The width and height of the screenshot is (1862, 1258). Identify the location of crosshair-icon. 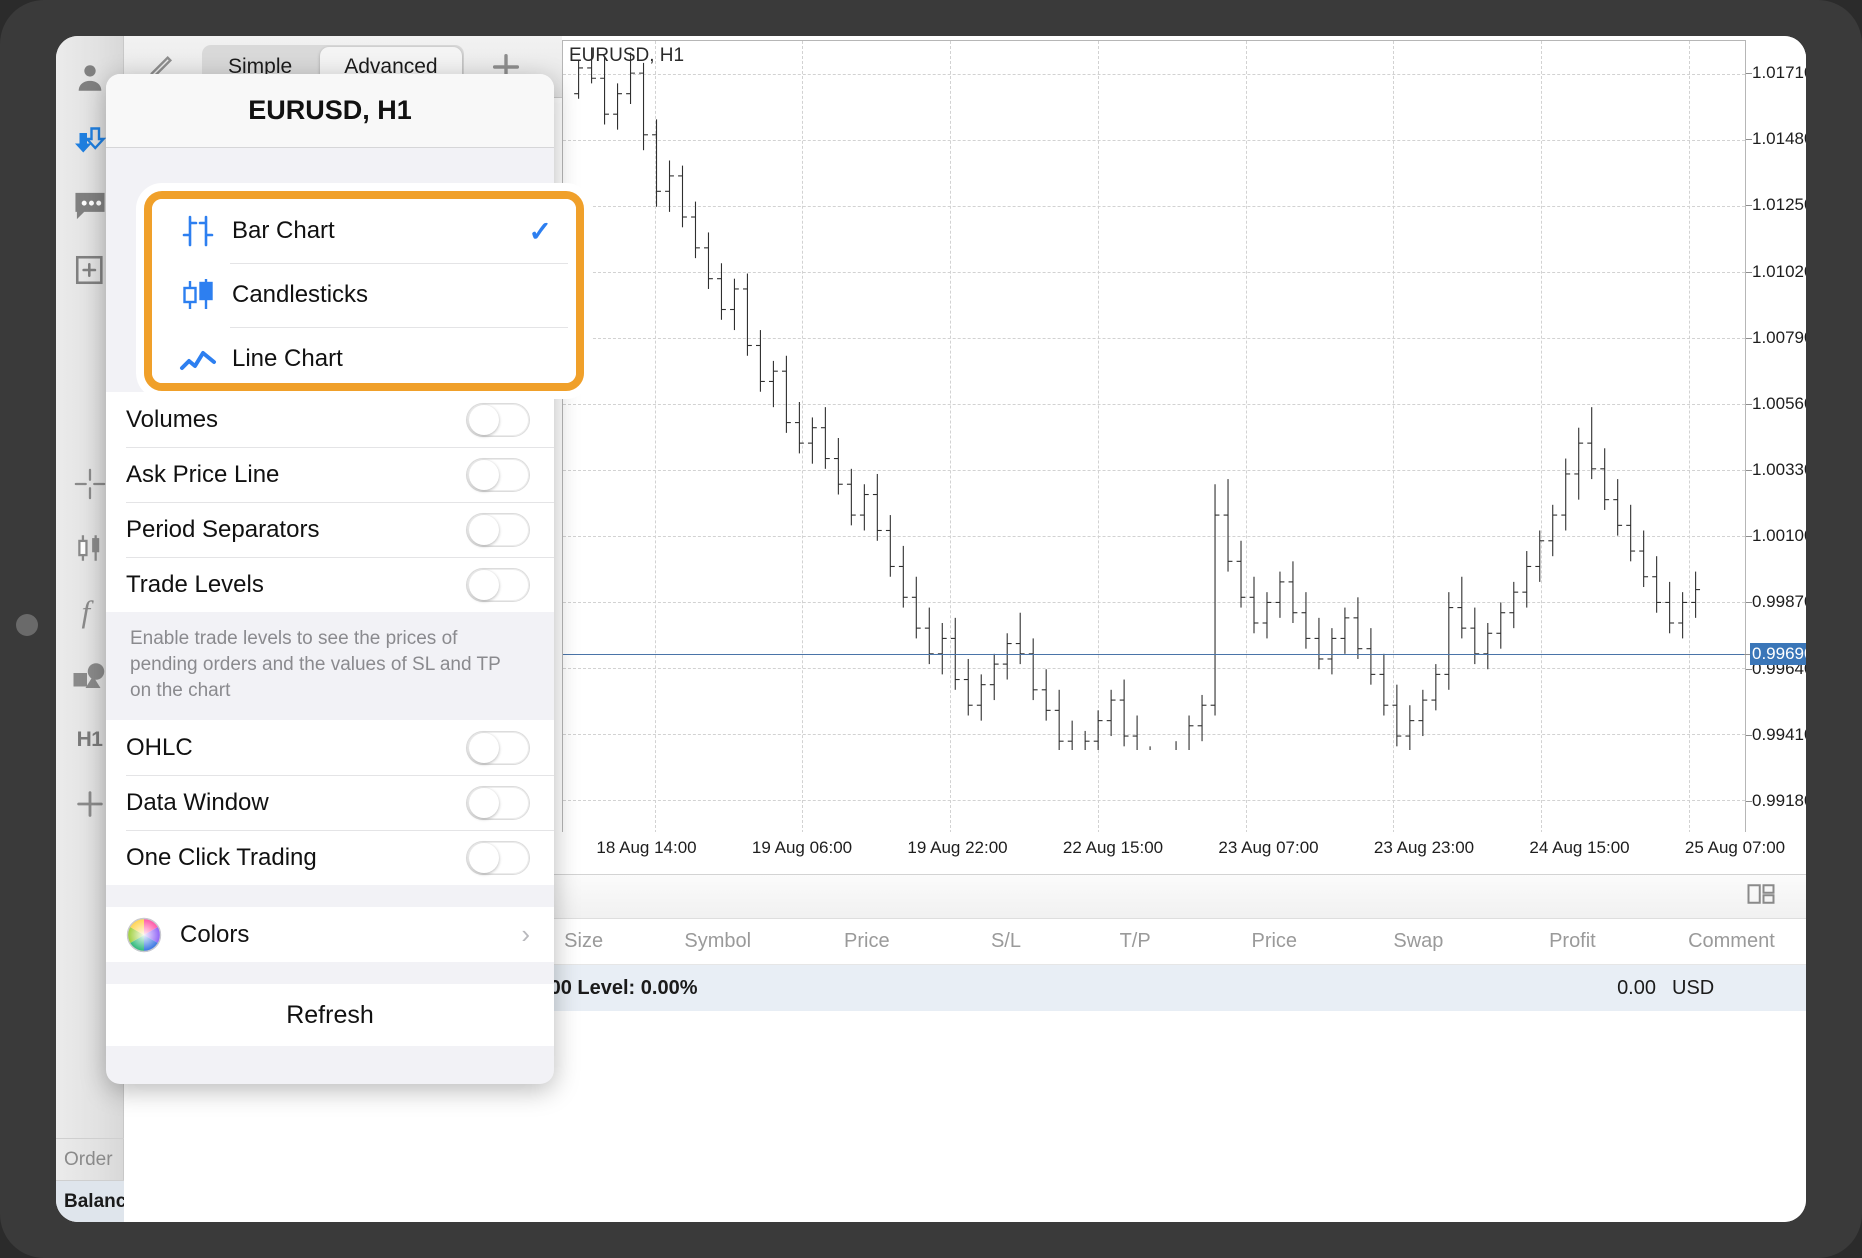
(89, 484).